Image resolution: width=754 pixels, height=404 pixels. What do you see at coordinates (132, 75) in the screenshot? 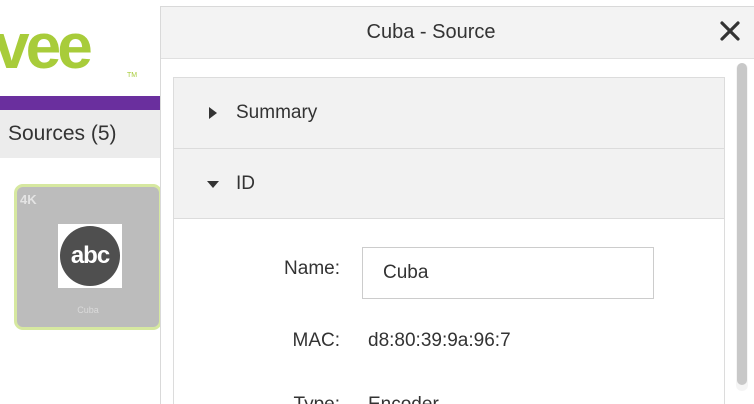
I see `trademark-mark: TM` at bounding box center [132, 75].